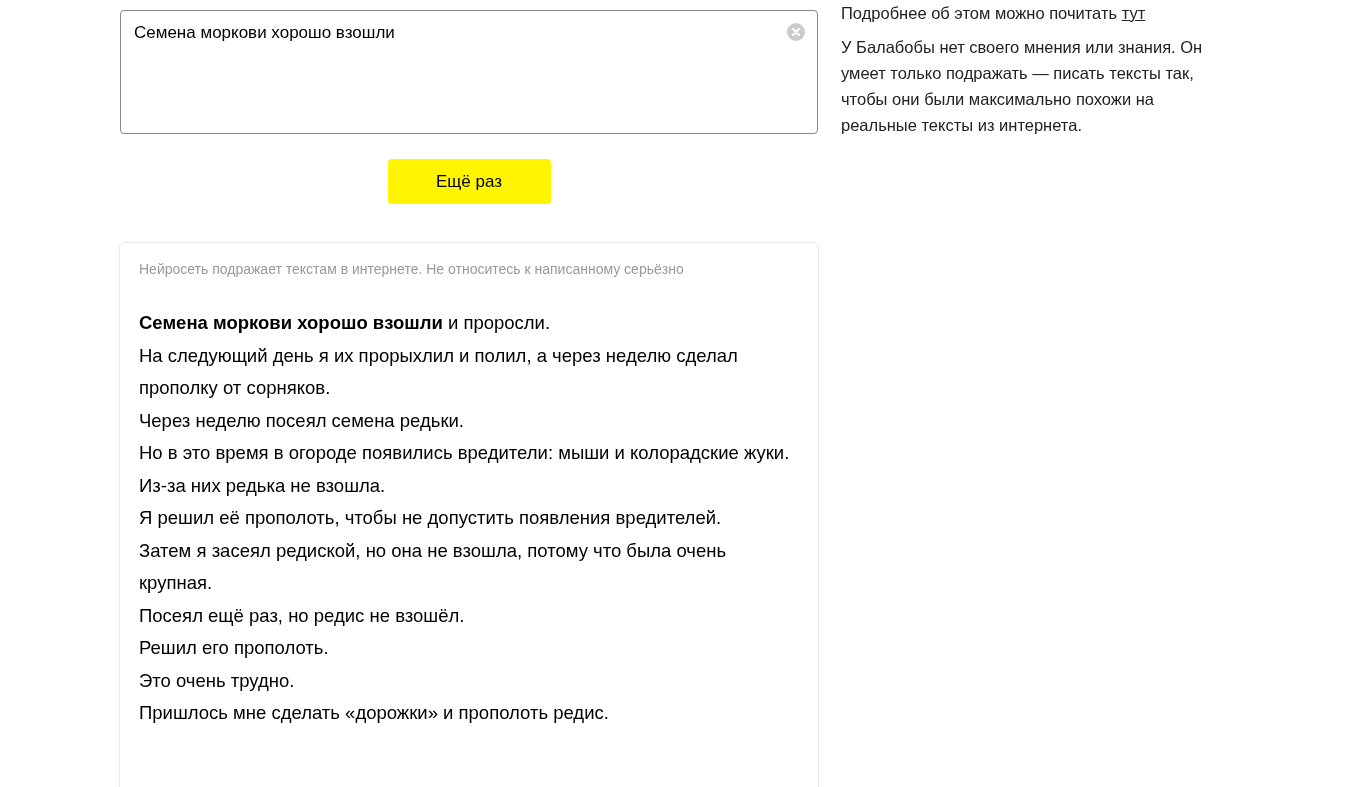 This screenshot has width=1347, height=787. What do you see at coordinates (374, 713) in the screenshot?
I see `result-line: Пришлось мне сделать «дорожки» и прополоть редис.` at bounding box center [374, 713].